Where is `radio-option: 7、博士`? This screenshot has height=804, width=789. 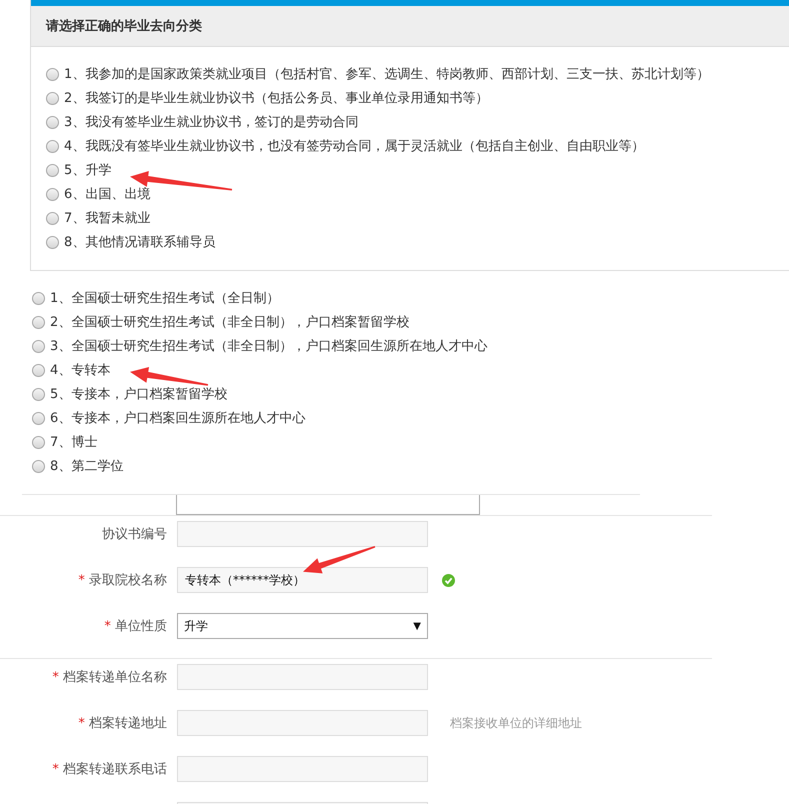 radio-option: 7、博士 is located at coordinates (410, 442).